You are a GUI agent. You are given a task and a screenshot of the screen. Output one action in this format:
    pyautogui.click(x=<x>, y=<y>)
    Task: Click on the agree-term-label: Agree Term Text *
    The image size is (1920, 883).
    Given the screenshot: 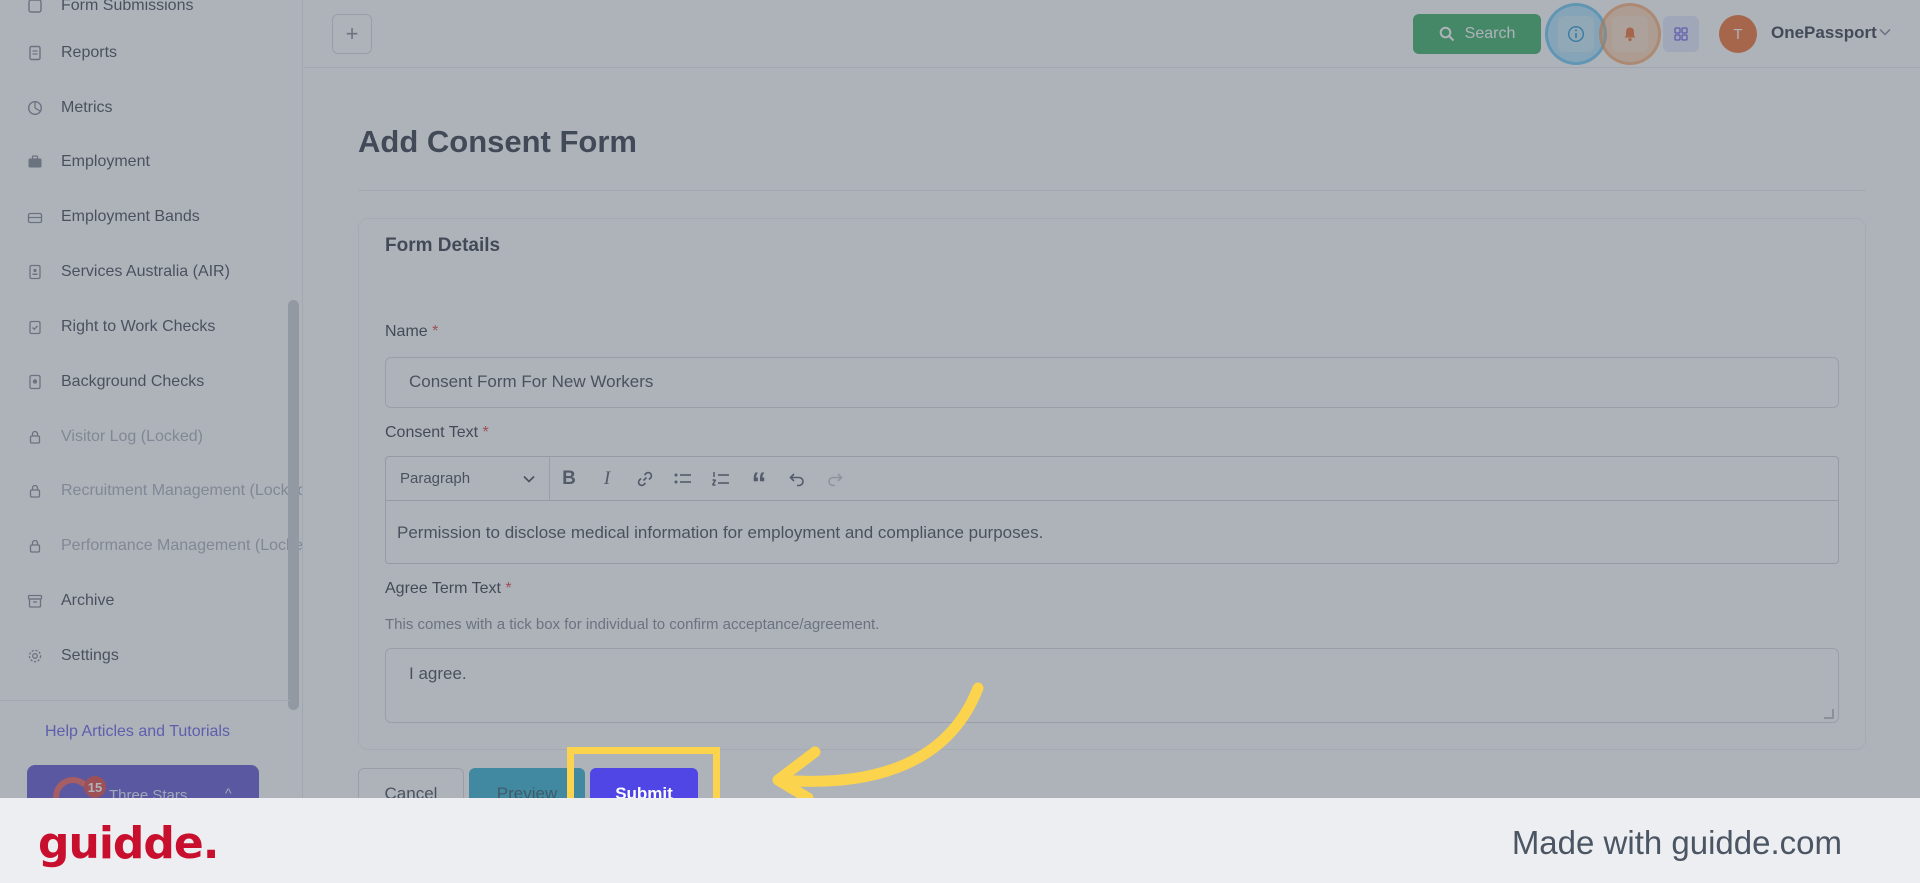 What is the action you would take?
    pyautogui.click(x=448, y=589)
    